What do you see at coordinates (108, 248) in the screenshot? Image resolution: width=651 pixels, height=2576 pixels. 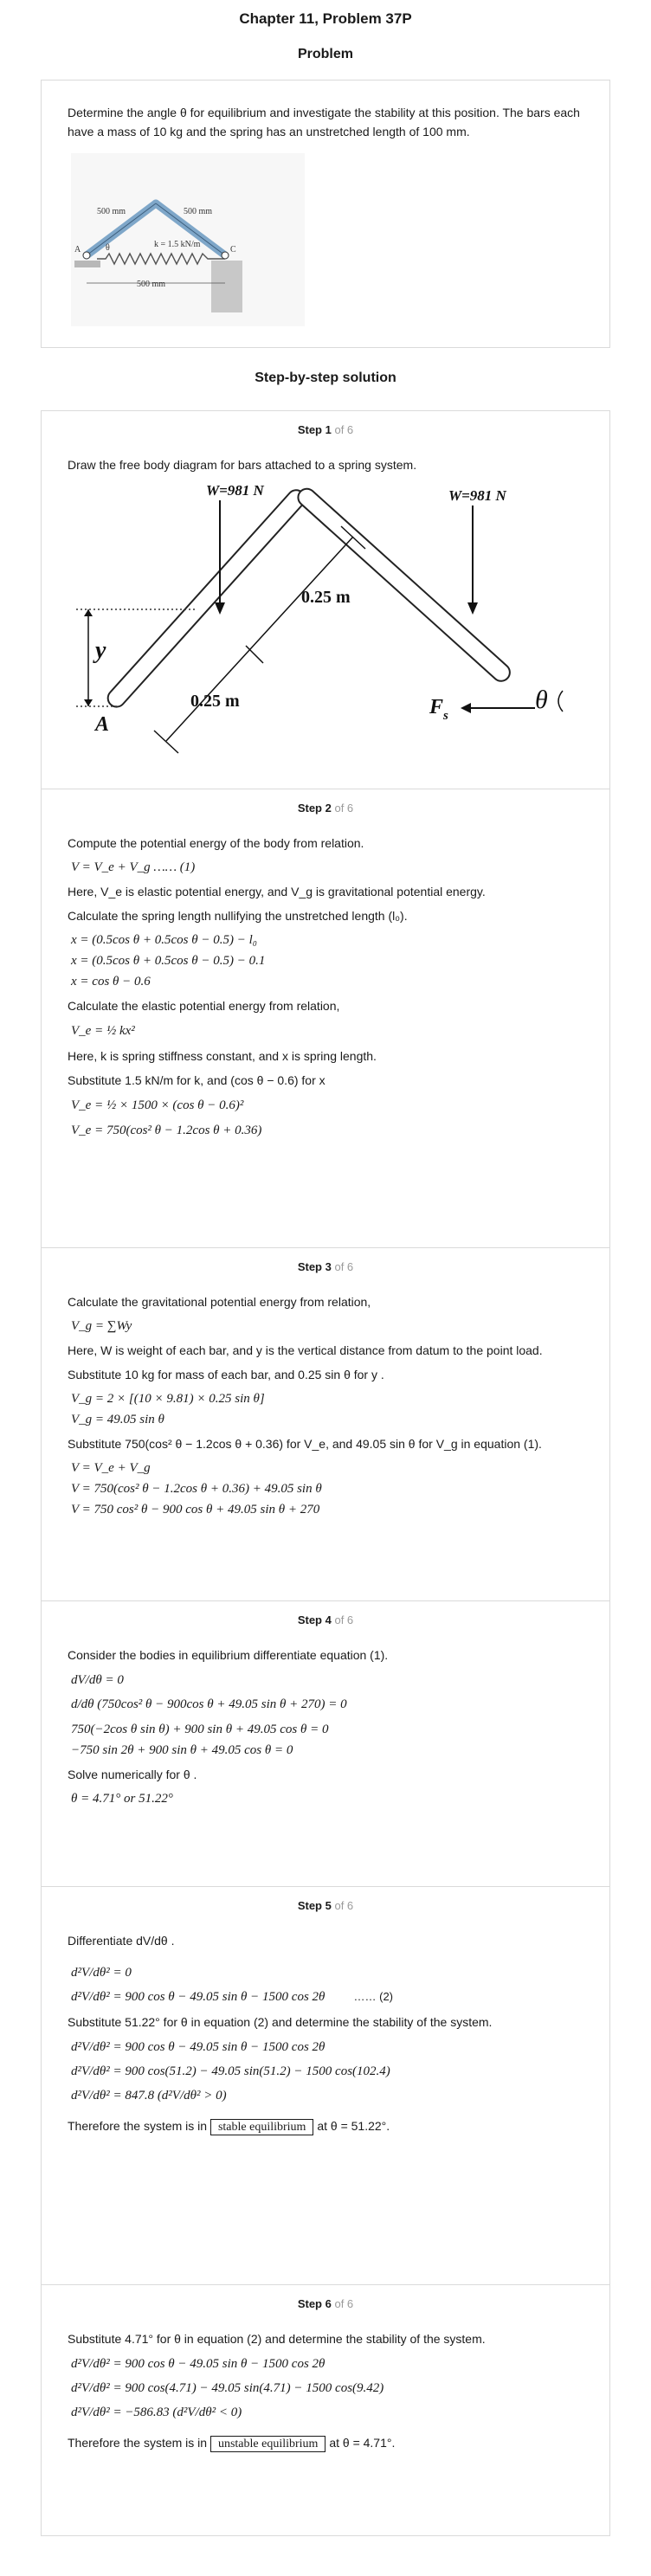 I see `figure-label-theta: θ` at bounding box center [108, 248].